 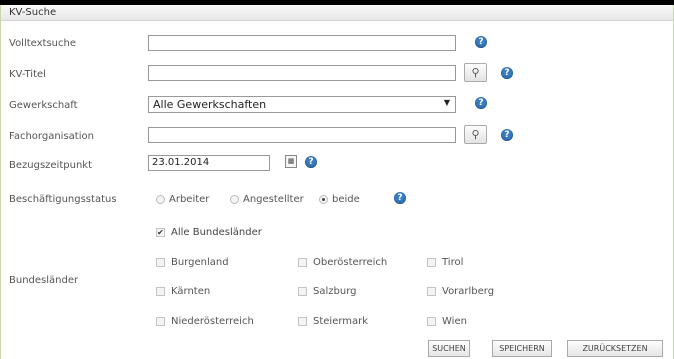 I want to click on volltext-input, so click(x=302, y=43).